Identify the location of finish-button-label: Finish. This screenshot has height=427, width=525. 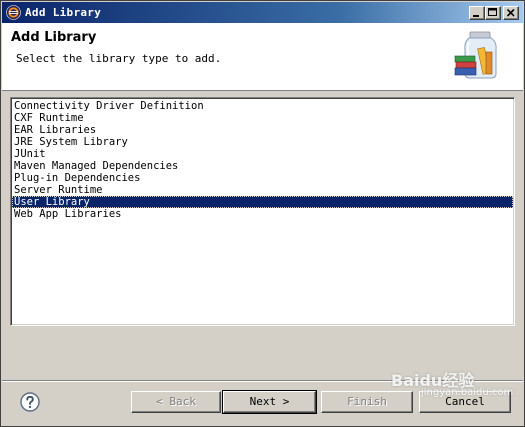
(367, 401).